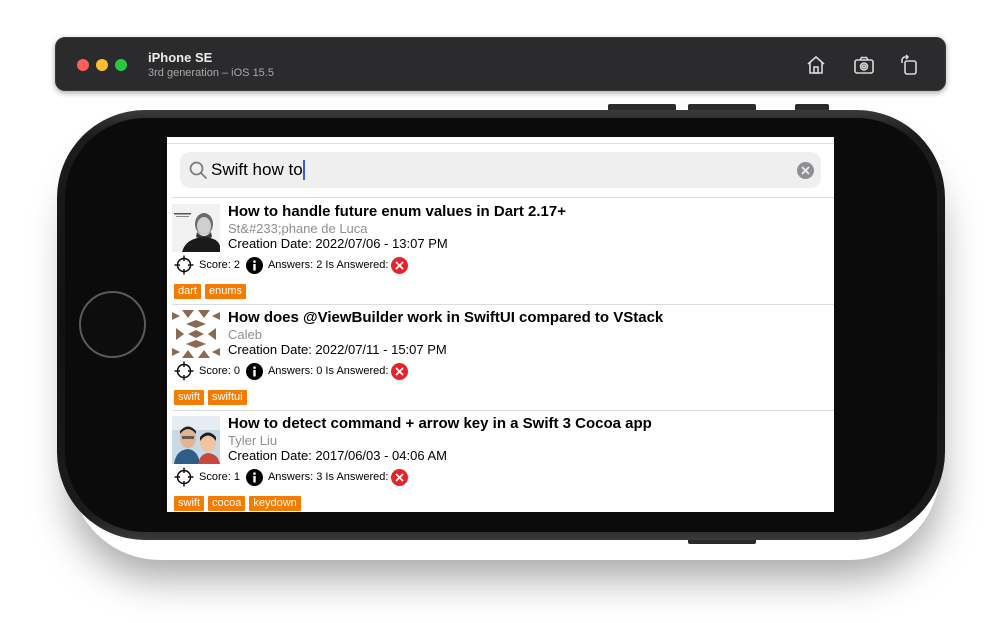 This screenshot has width=1001, height=623. I want to click on simulator-title-bar: iPhone SE 3rd generation – iOS 15.5, so click(500, 64).